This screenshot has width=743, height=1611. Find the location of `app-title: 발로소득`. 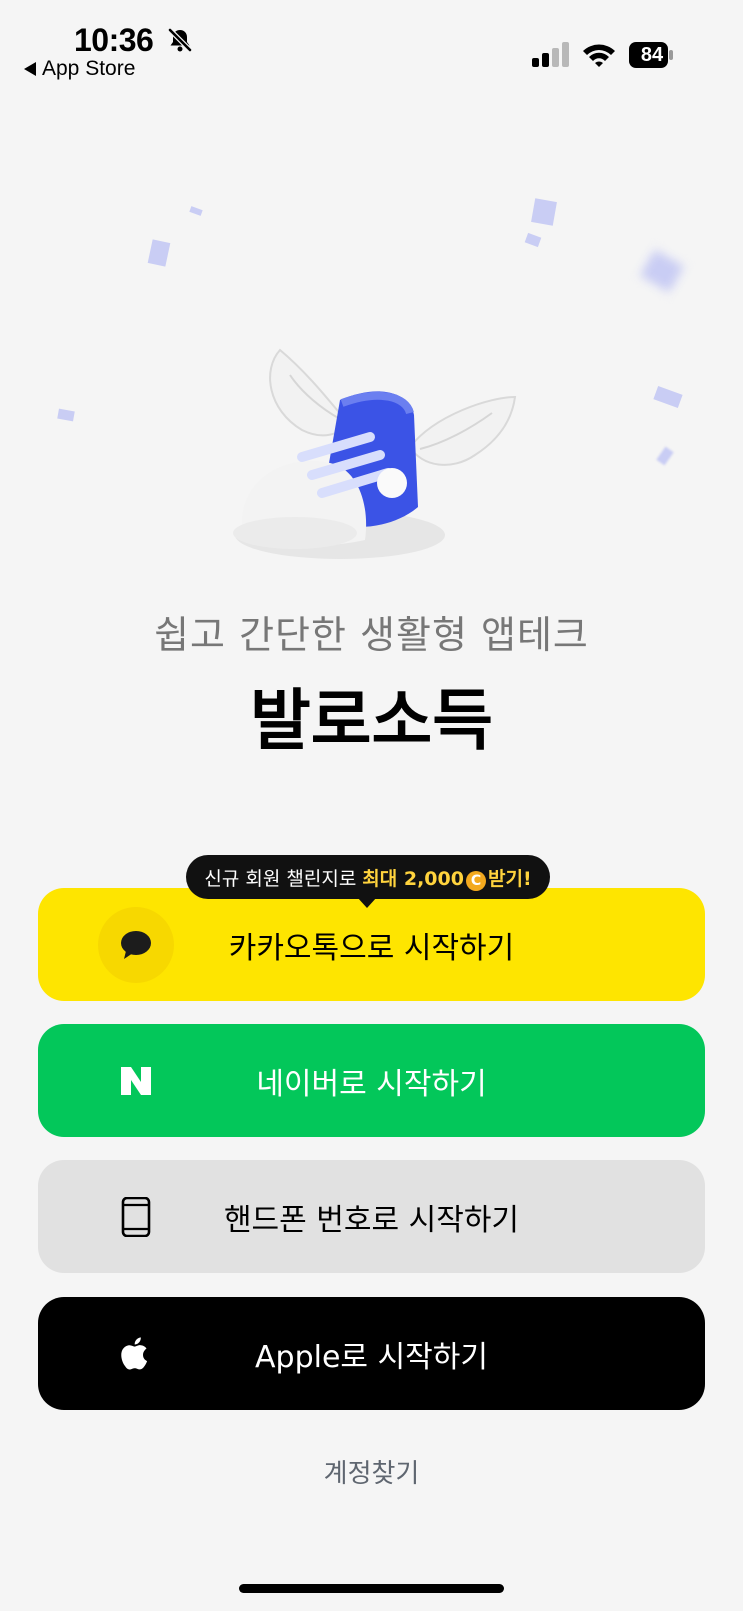

app-title: 발로소득 is located at coordinates (371, 720).